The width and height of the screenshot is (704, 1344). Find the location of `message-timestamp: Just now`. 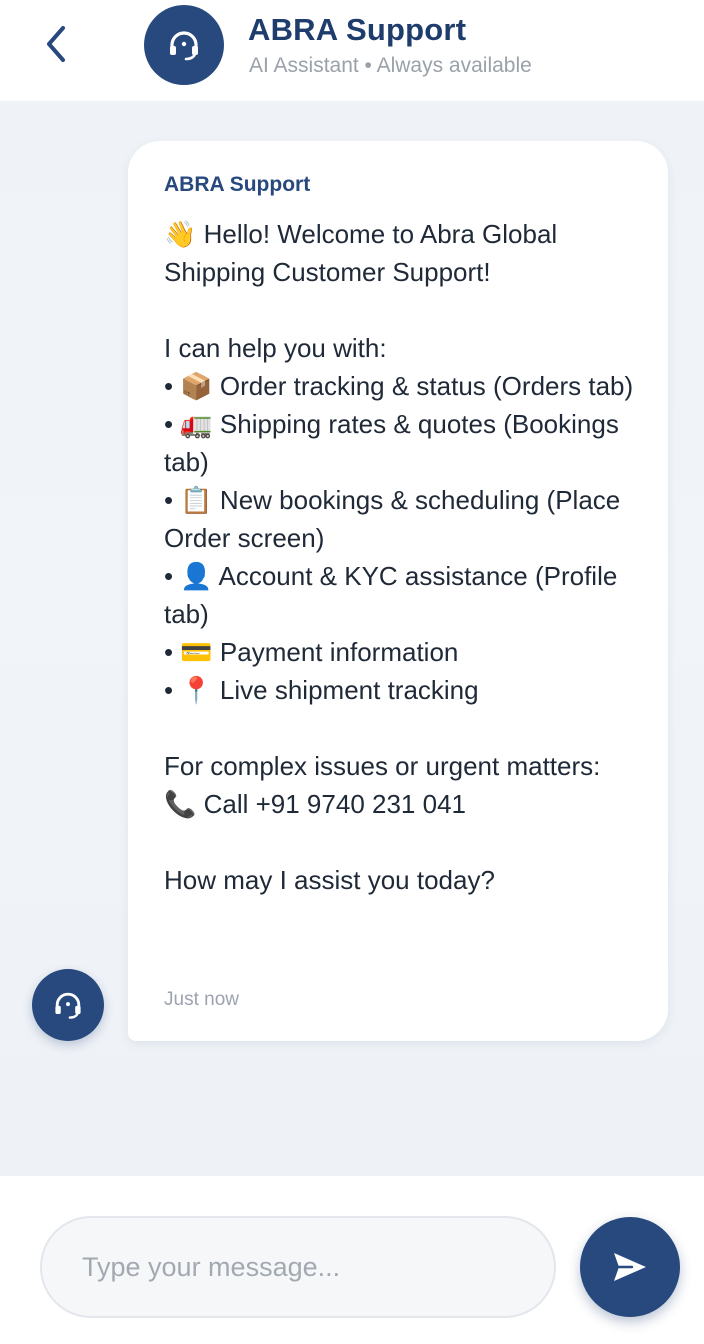

message-timestamp: Just now is located at coordinates (201, 999).